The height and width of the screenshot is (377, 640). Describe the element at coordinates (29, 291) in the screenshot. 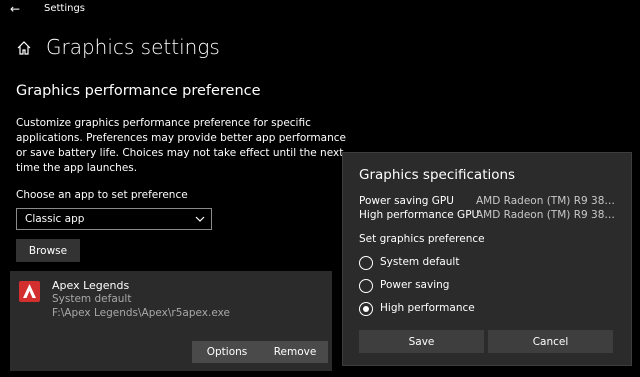

I see `apex-legends-icon` at that location.